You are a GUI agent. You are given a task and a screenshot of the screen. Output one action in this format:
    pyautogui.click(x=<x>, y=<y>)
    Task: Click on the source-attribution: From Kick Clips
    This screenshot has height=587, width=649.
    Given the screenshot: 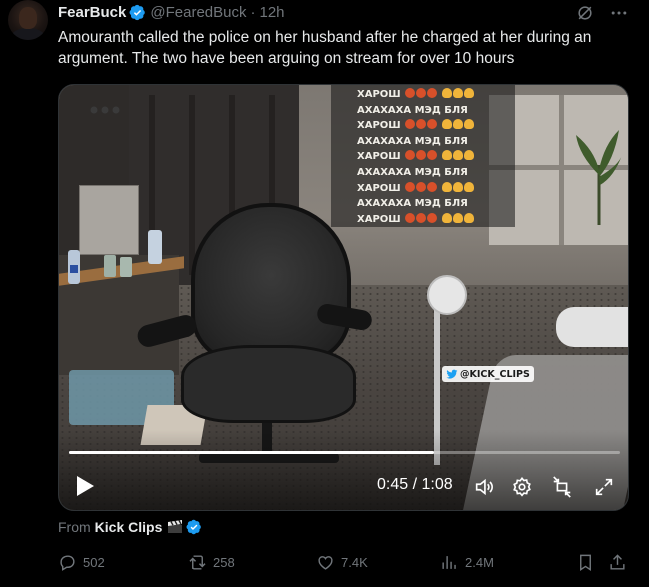 What is the action you would take?
    pyautogui.click(x=130, y=527)
    